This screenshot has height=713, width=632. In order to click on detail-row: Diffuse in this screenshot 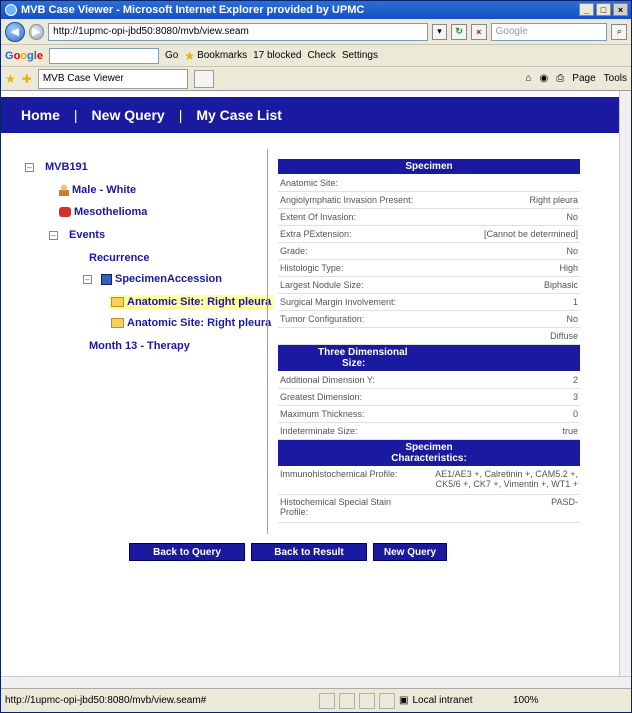, I will do `click(429, 336)`.